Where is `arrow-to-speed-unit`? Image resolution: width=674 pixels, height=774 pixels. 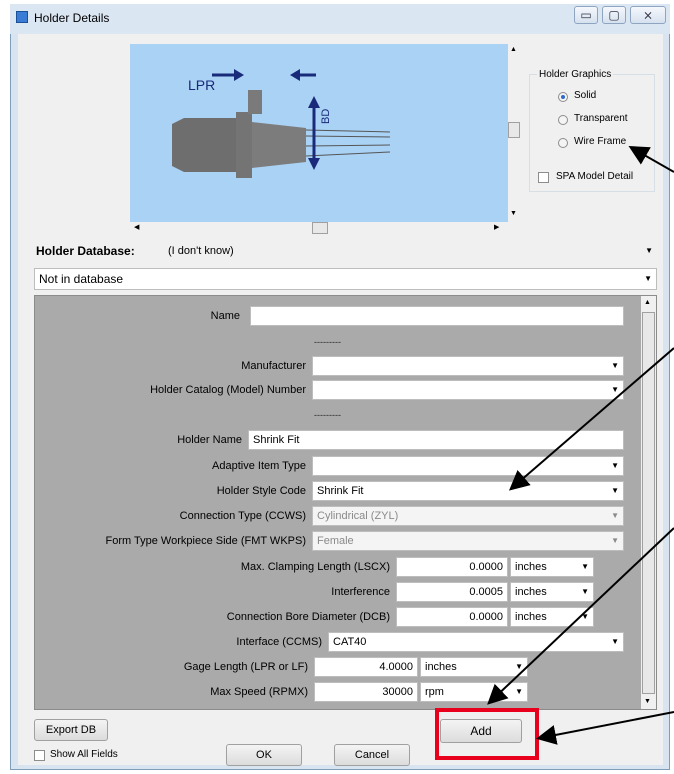
arrow-to-speed-unit is located at coordinates (580, 616).